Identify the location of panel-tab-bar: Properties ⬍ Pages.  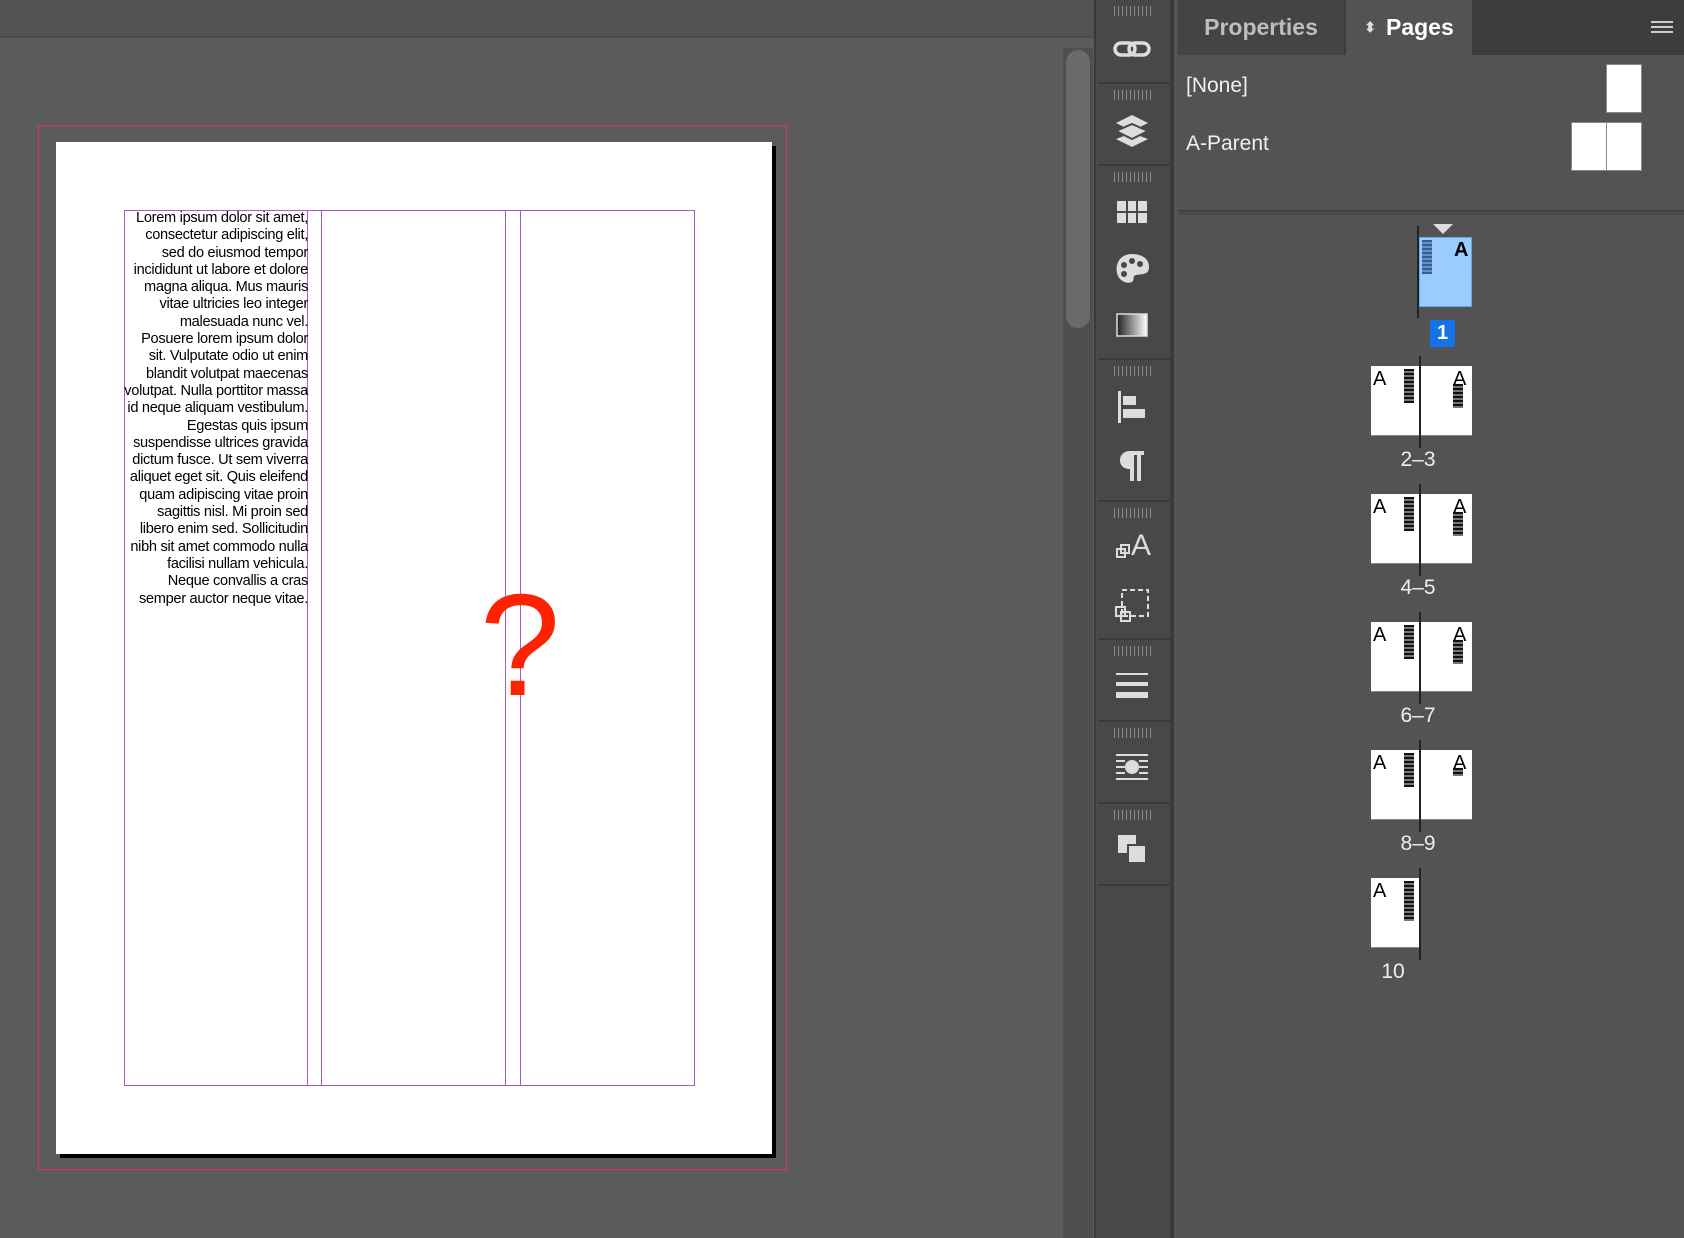
(1431, 27).